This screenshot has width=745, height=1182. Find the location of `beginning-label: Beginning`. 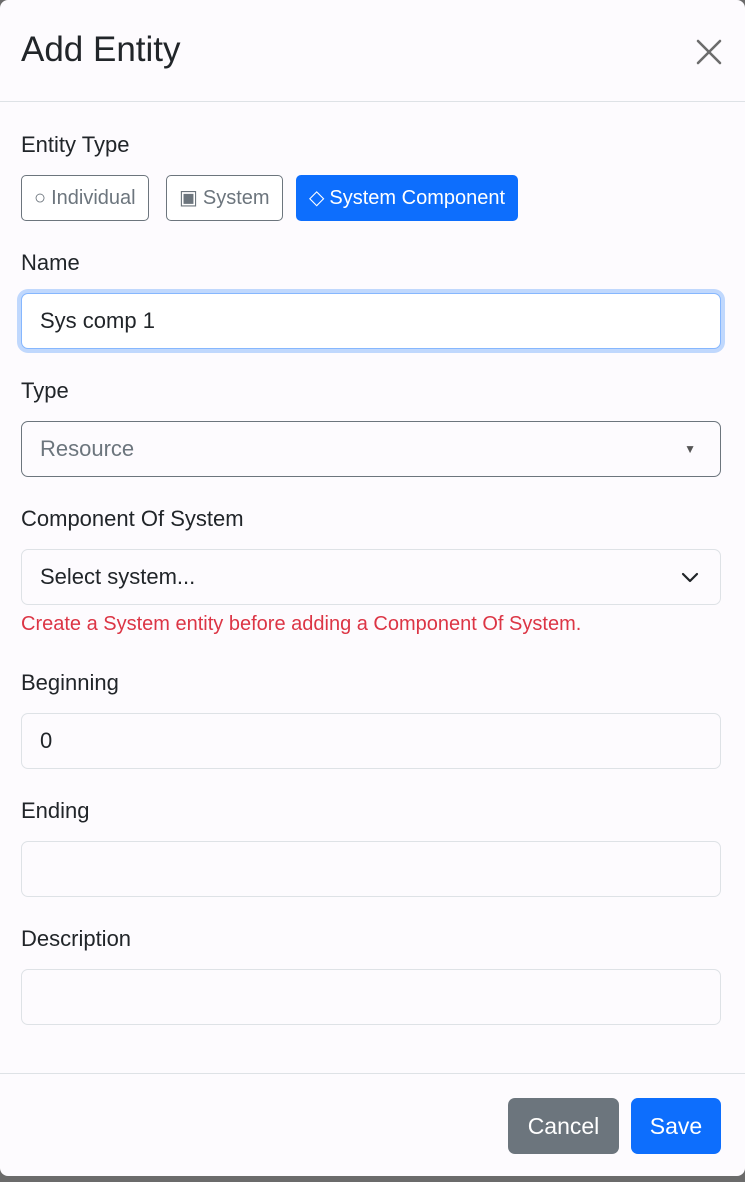

beginning-label: Beginning is located at coordinates (70, 682).